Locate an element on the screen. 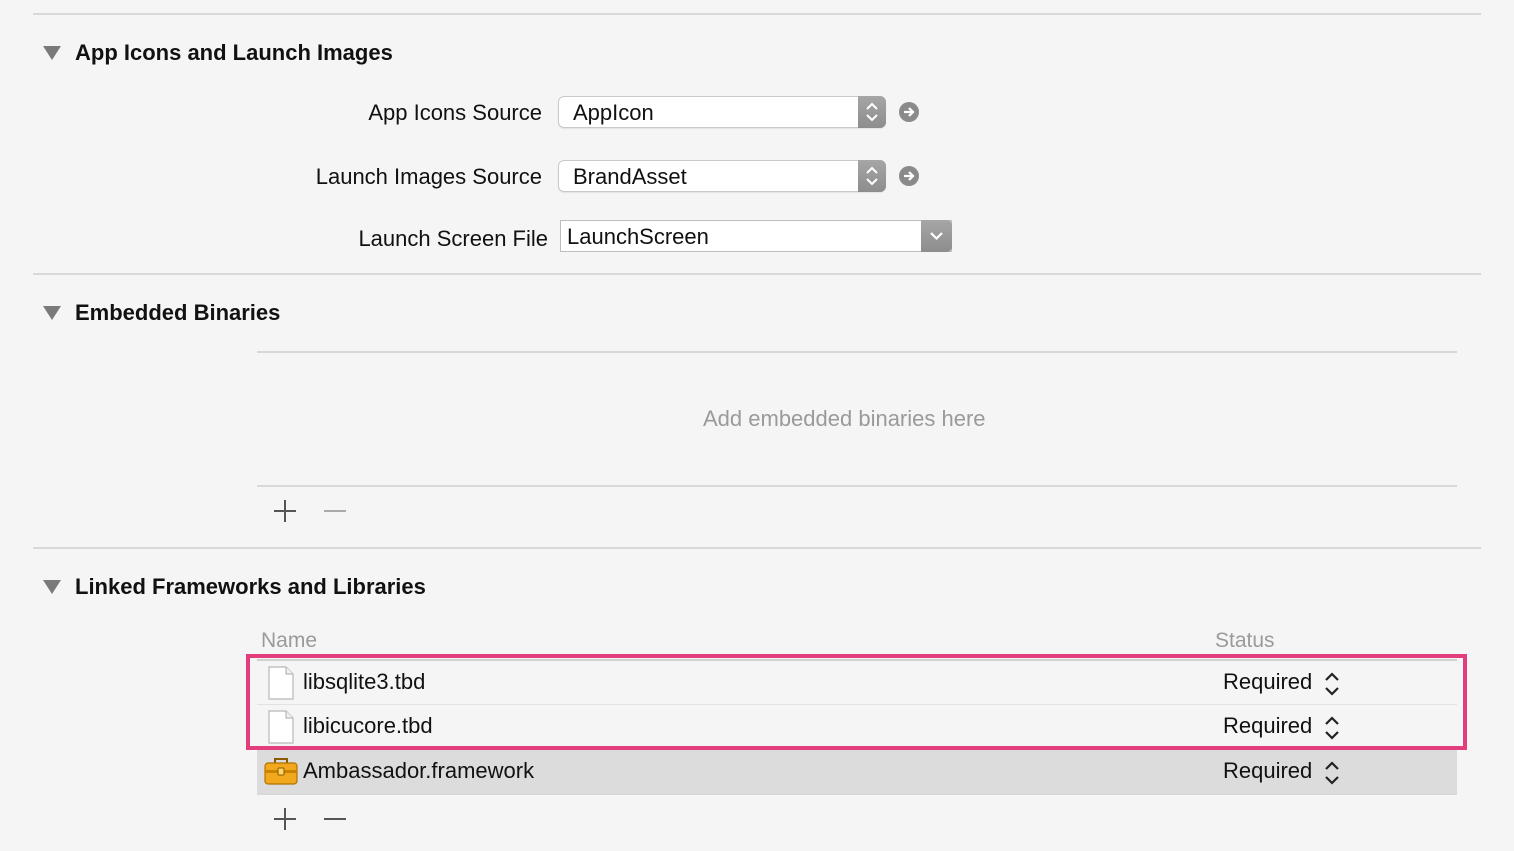 The width and height of the screenshot is (1514, 851). toolbox-icon is located at coordinates (281, 771).